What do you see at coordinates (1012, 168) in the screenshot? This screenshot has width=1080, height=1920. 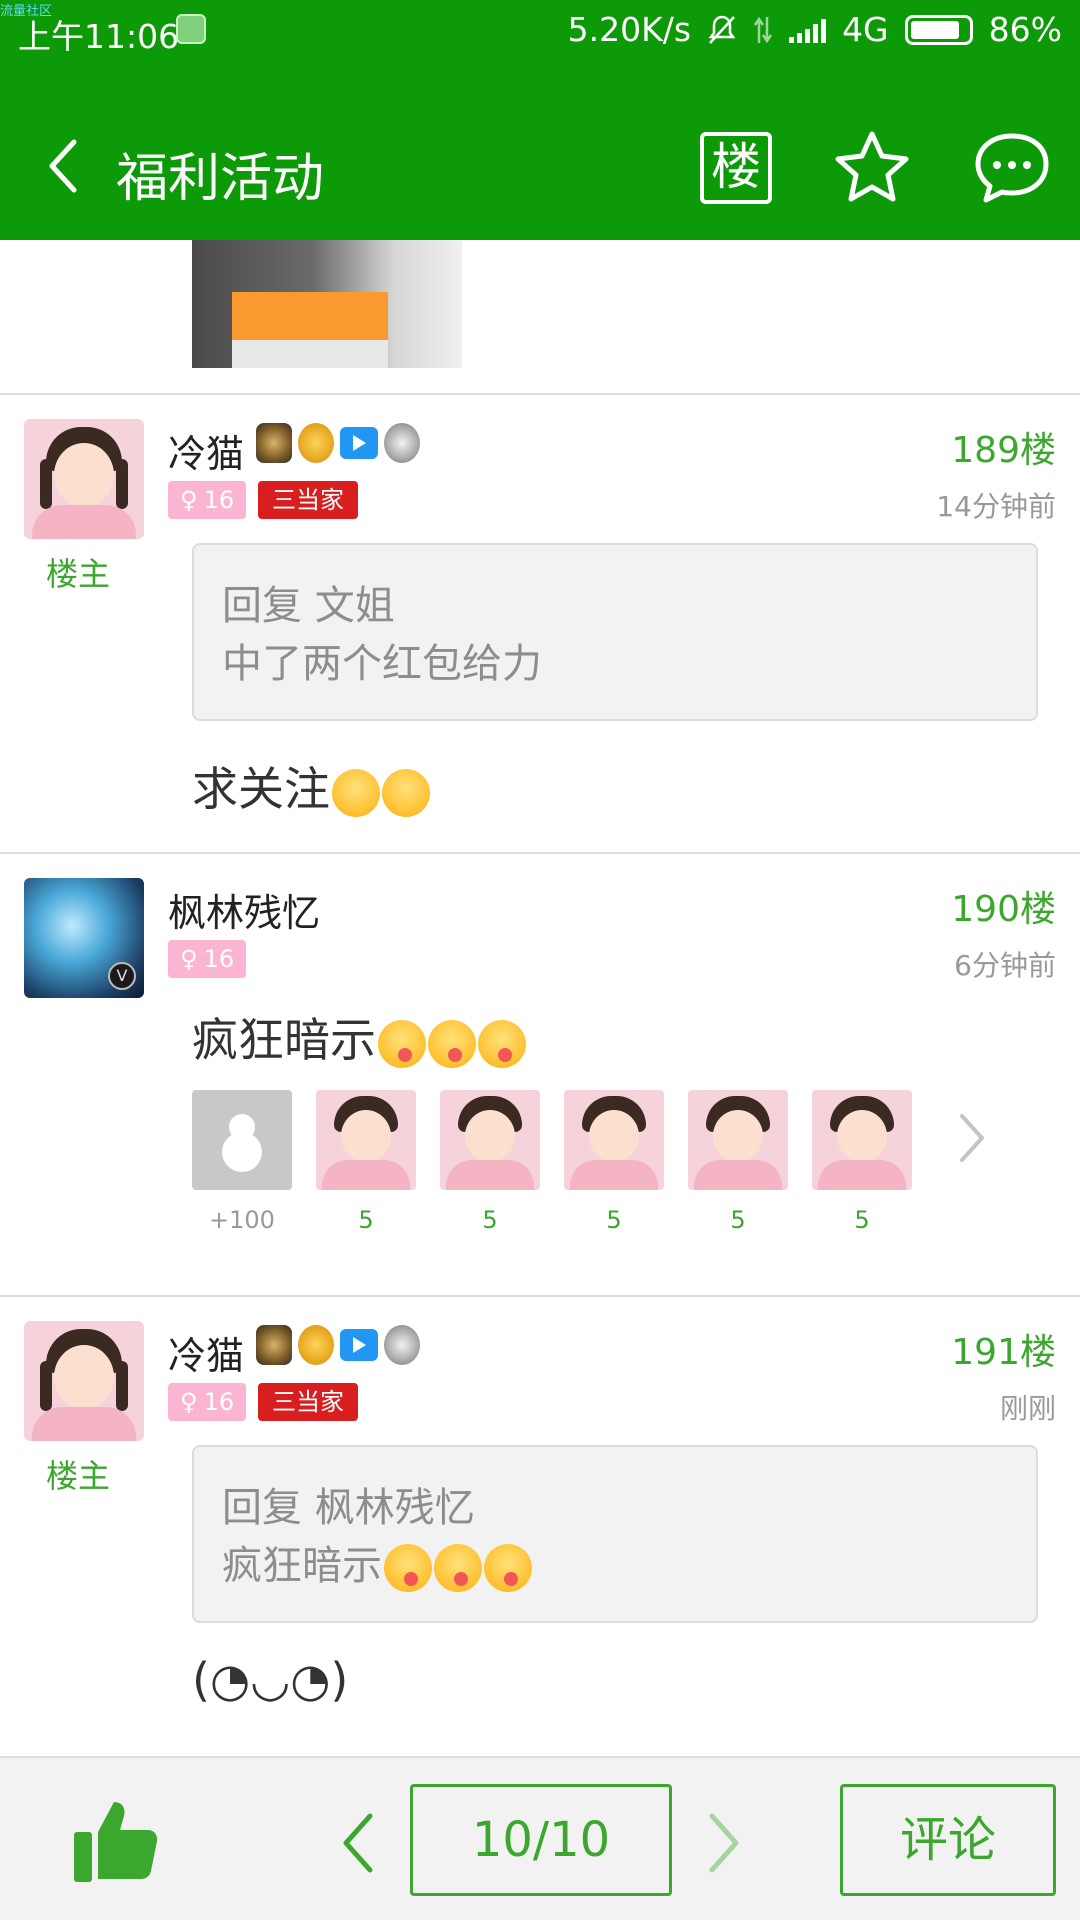 I see `message-bubble-icon` at bounding box center [1012, 168].